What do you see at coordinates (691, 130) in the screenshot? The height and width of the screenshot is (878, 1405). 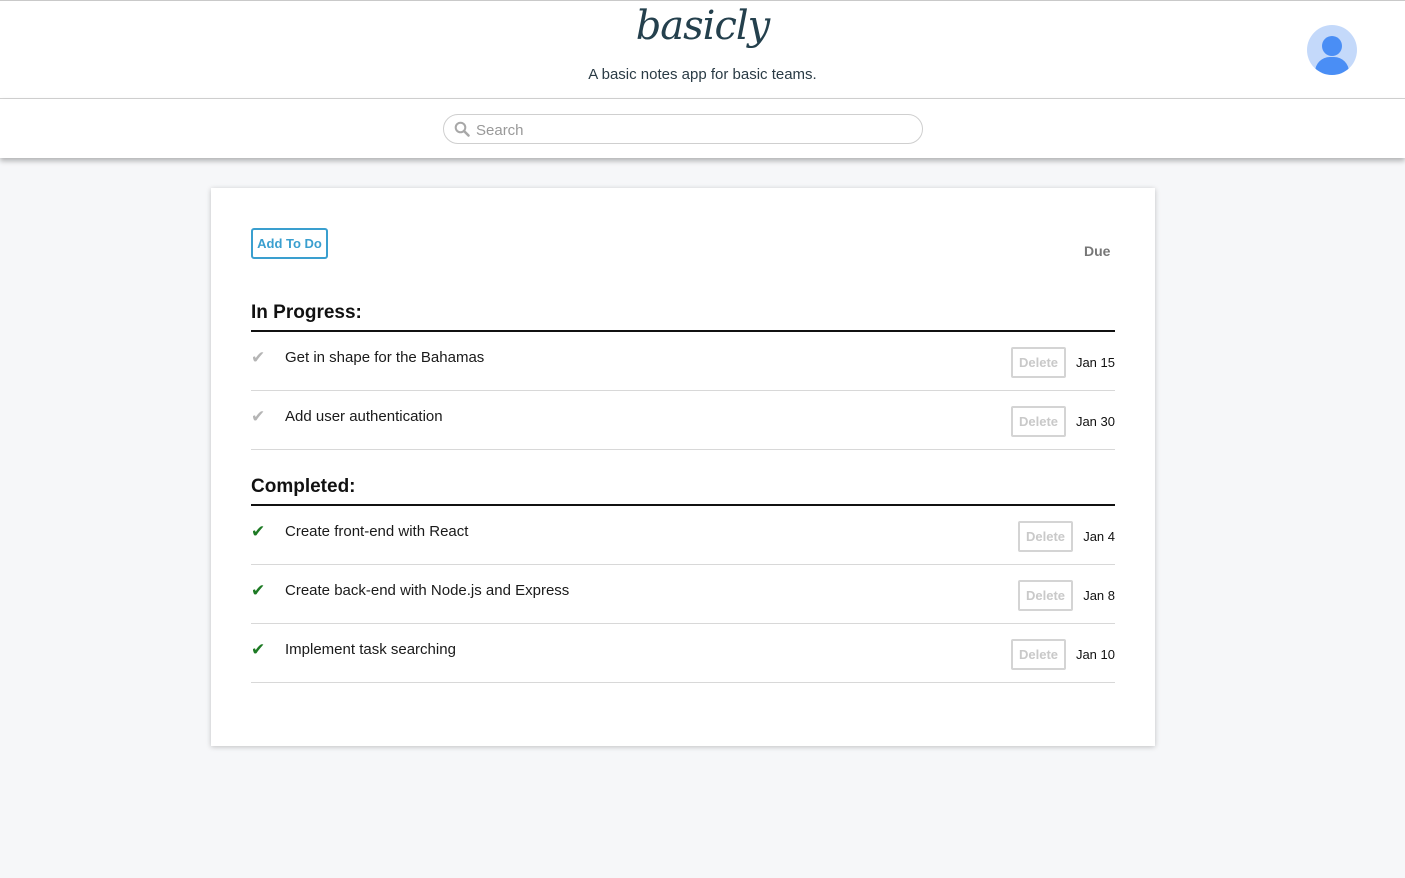 I see `search-input` at bounding box center [691, 130].